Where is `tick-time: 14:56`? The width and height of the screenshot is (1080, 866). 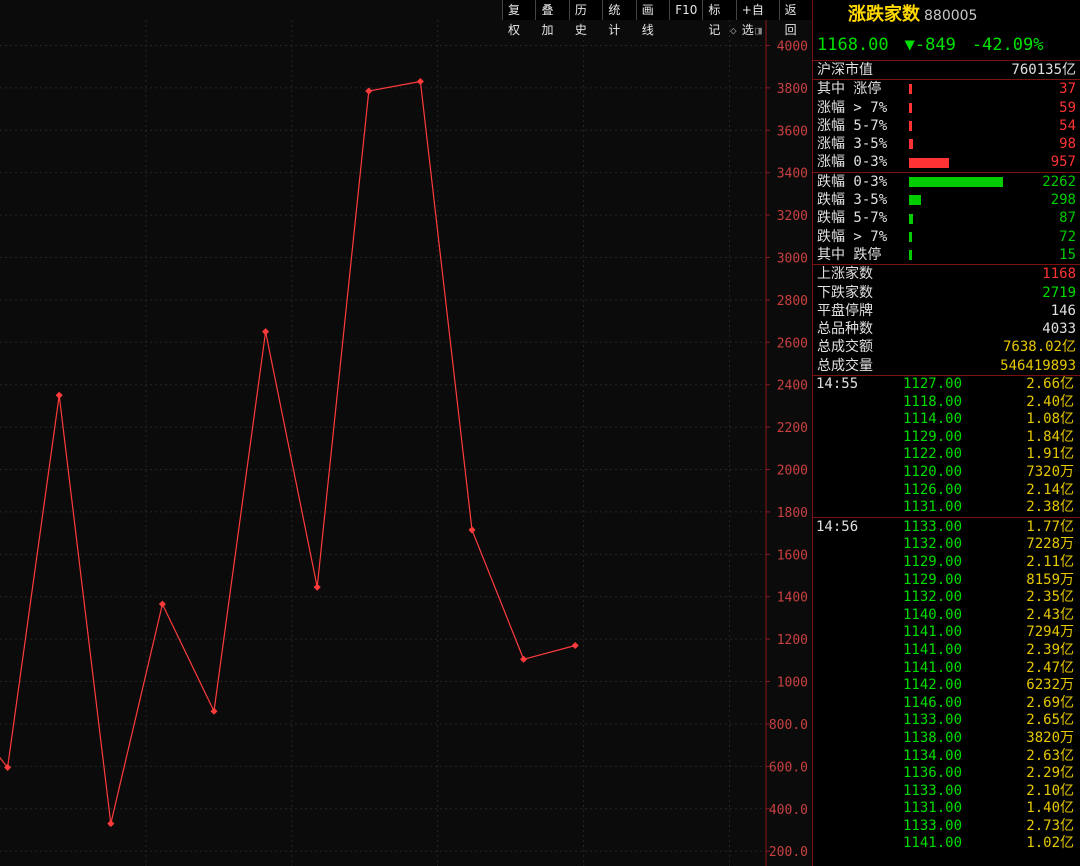
tick-time: 14:56 is located at coordinates (837, 526).